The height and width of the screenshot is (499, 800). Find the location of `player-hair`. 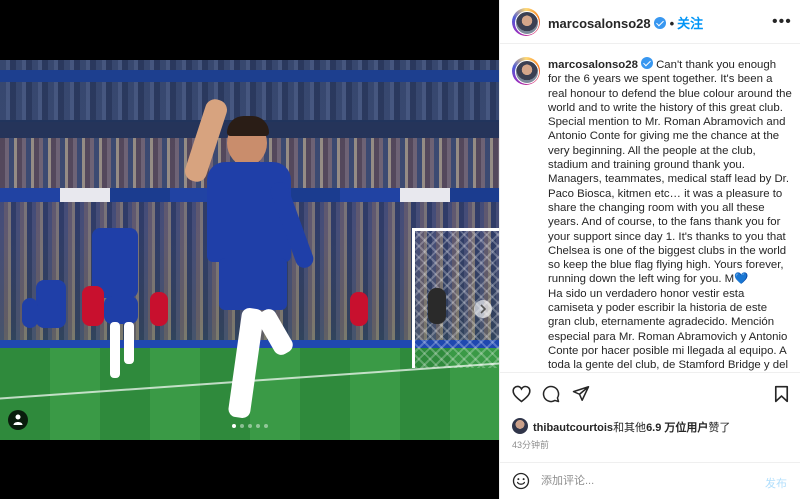

player-hair is located at coordinates (248, 126).